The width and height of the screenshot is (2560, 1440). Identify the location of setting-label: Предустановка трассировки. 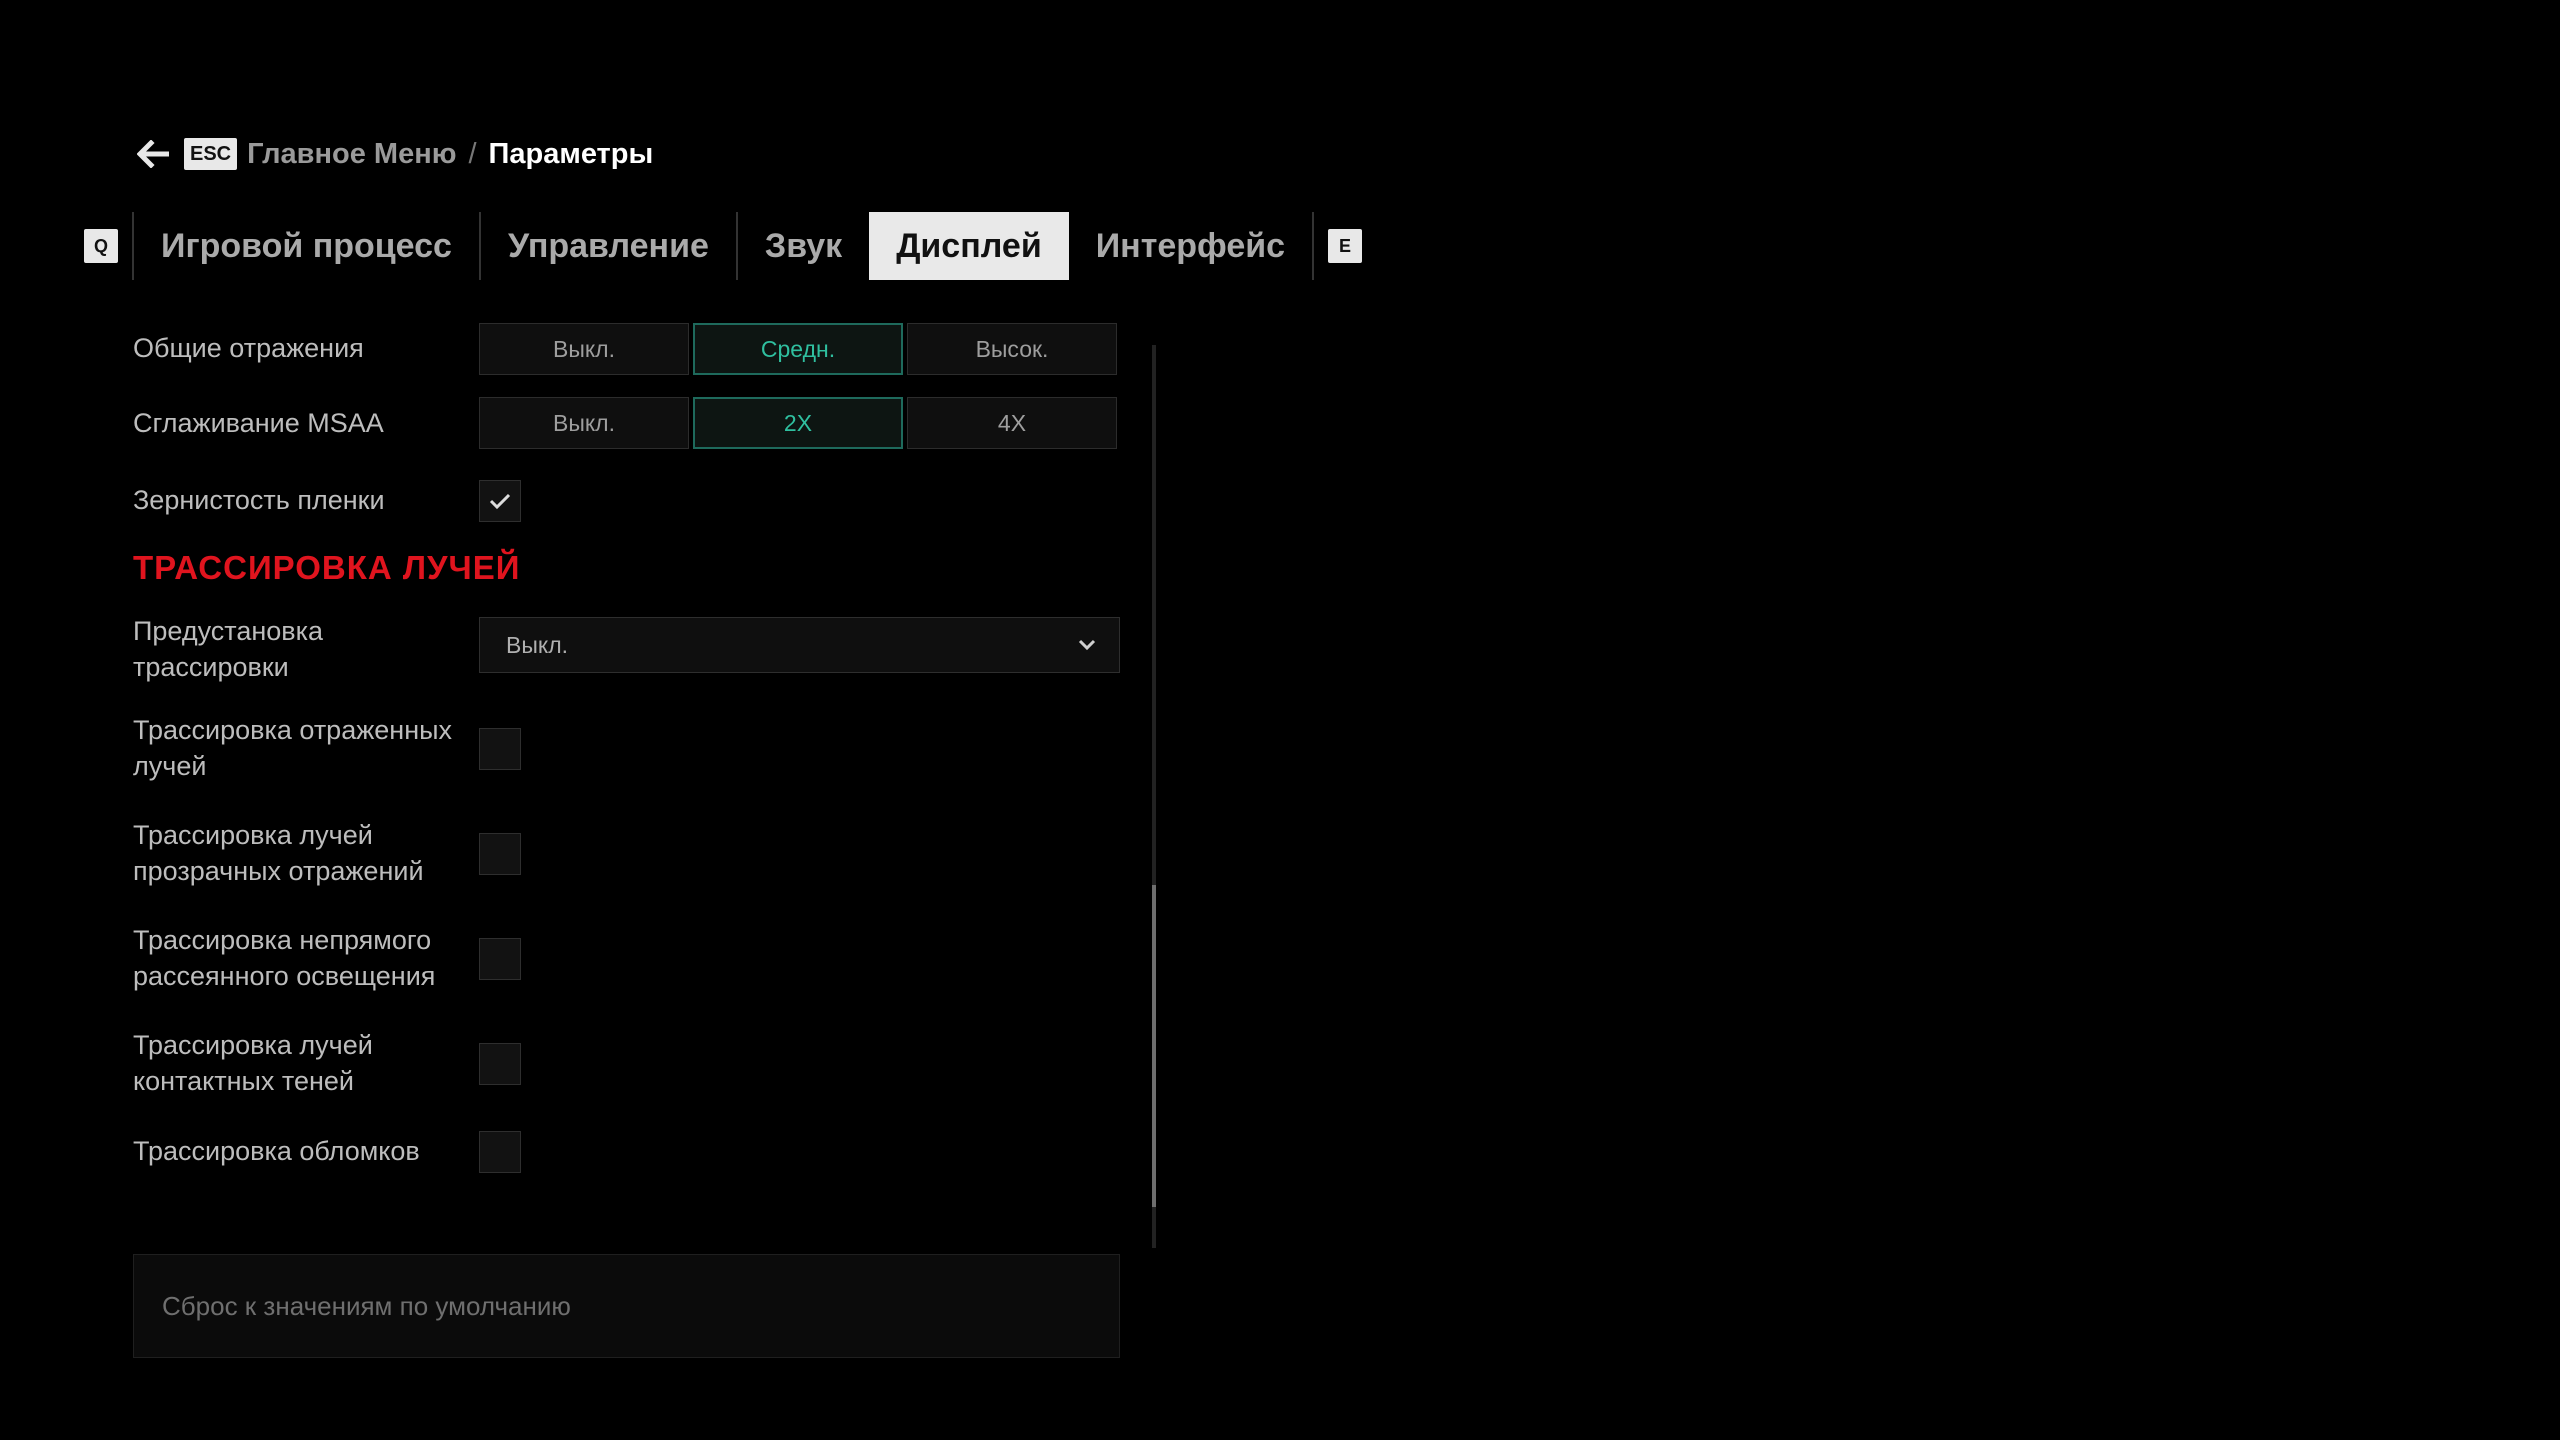
(228, 649).